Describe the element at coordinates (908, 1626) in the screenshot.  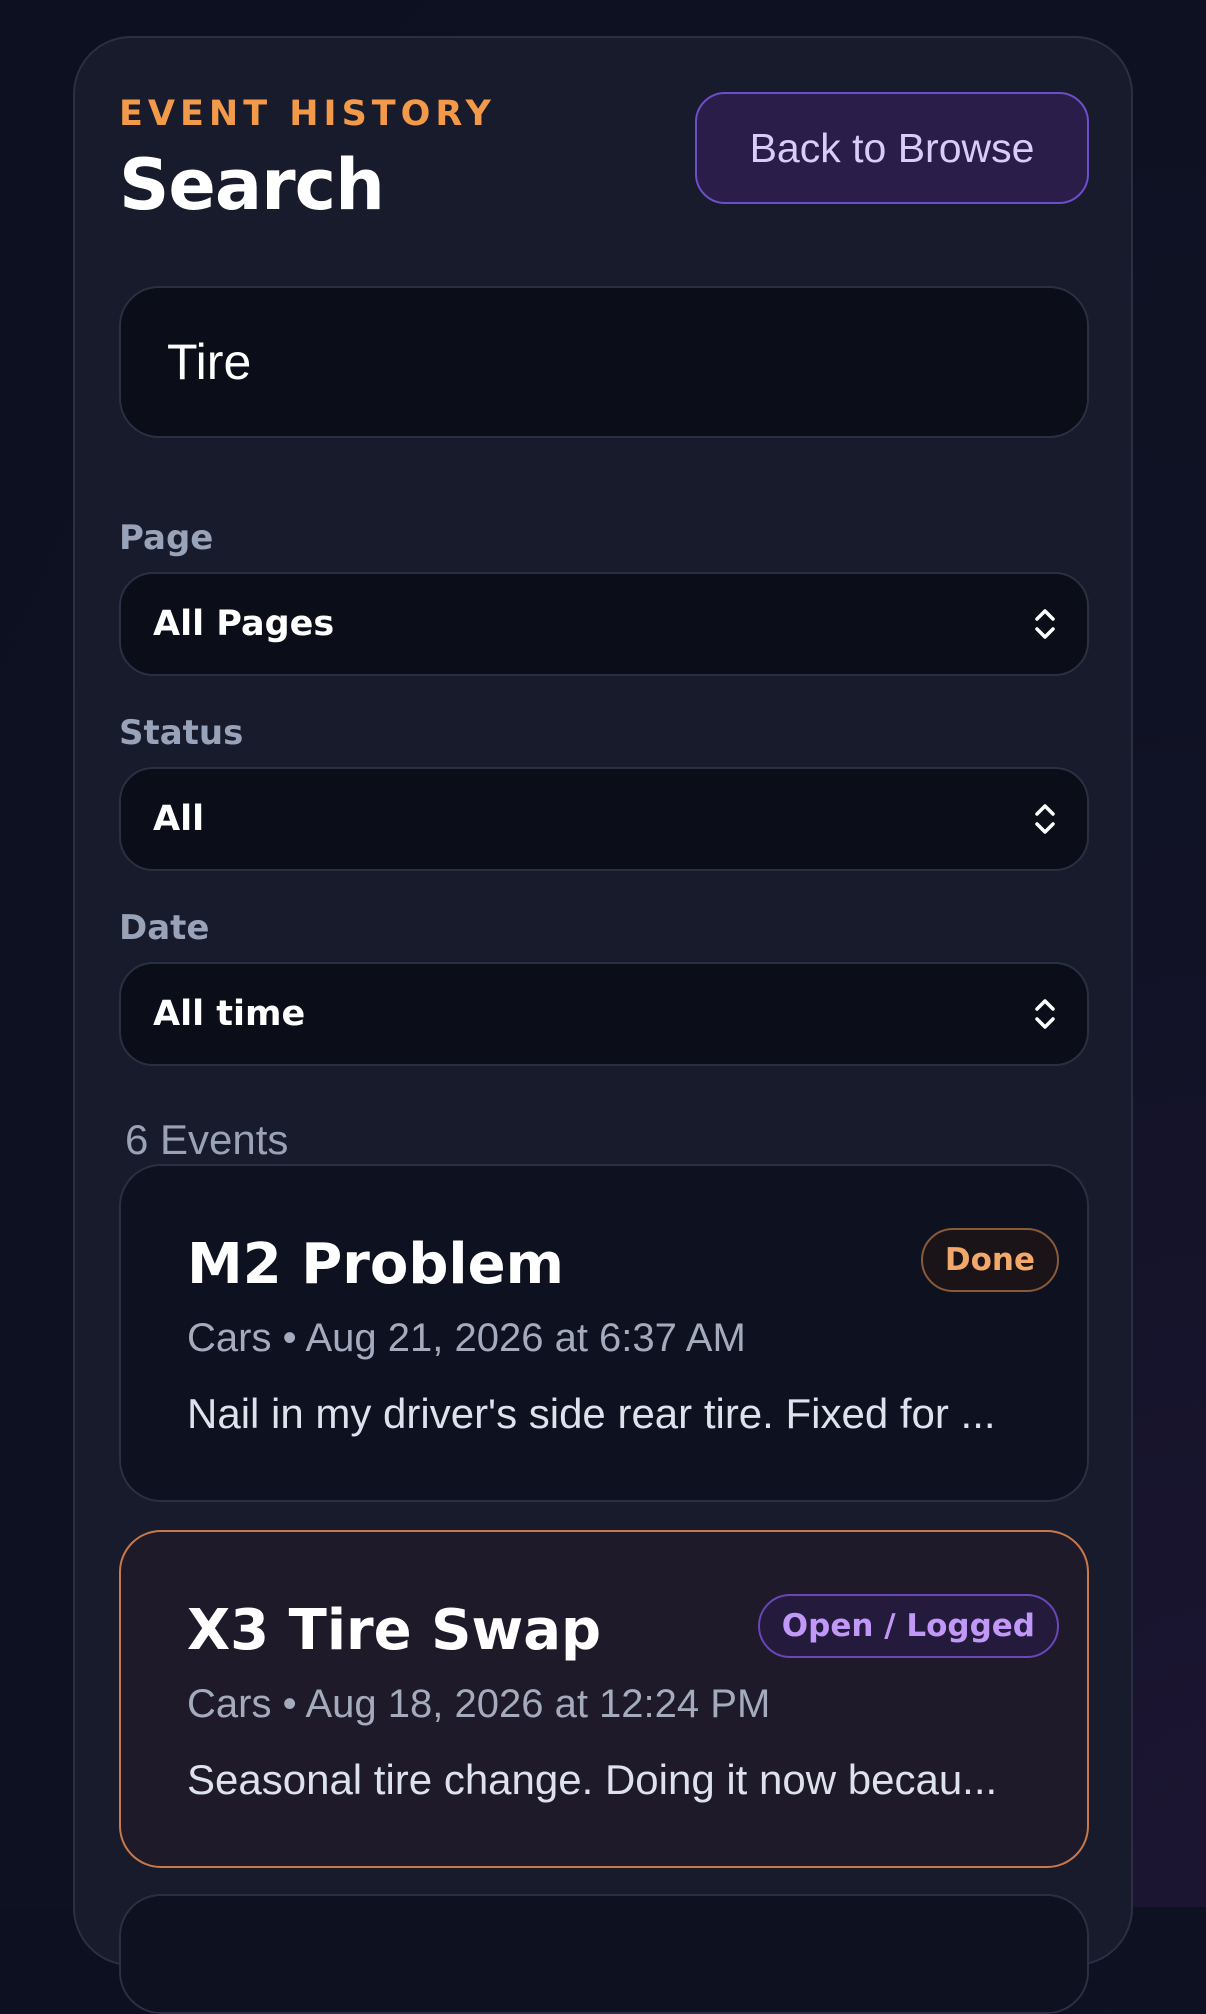
I see `status-badge: Open / Logged` at that location.